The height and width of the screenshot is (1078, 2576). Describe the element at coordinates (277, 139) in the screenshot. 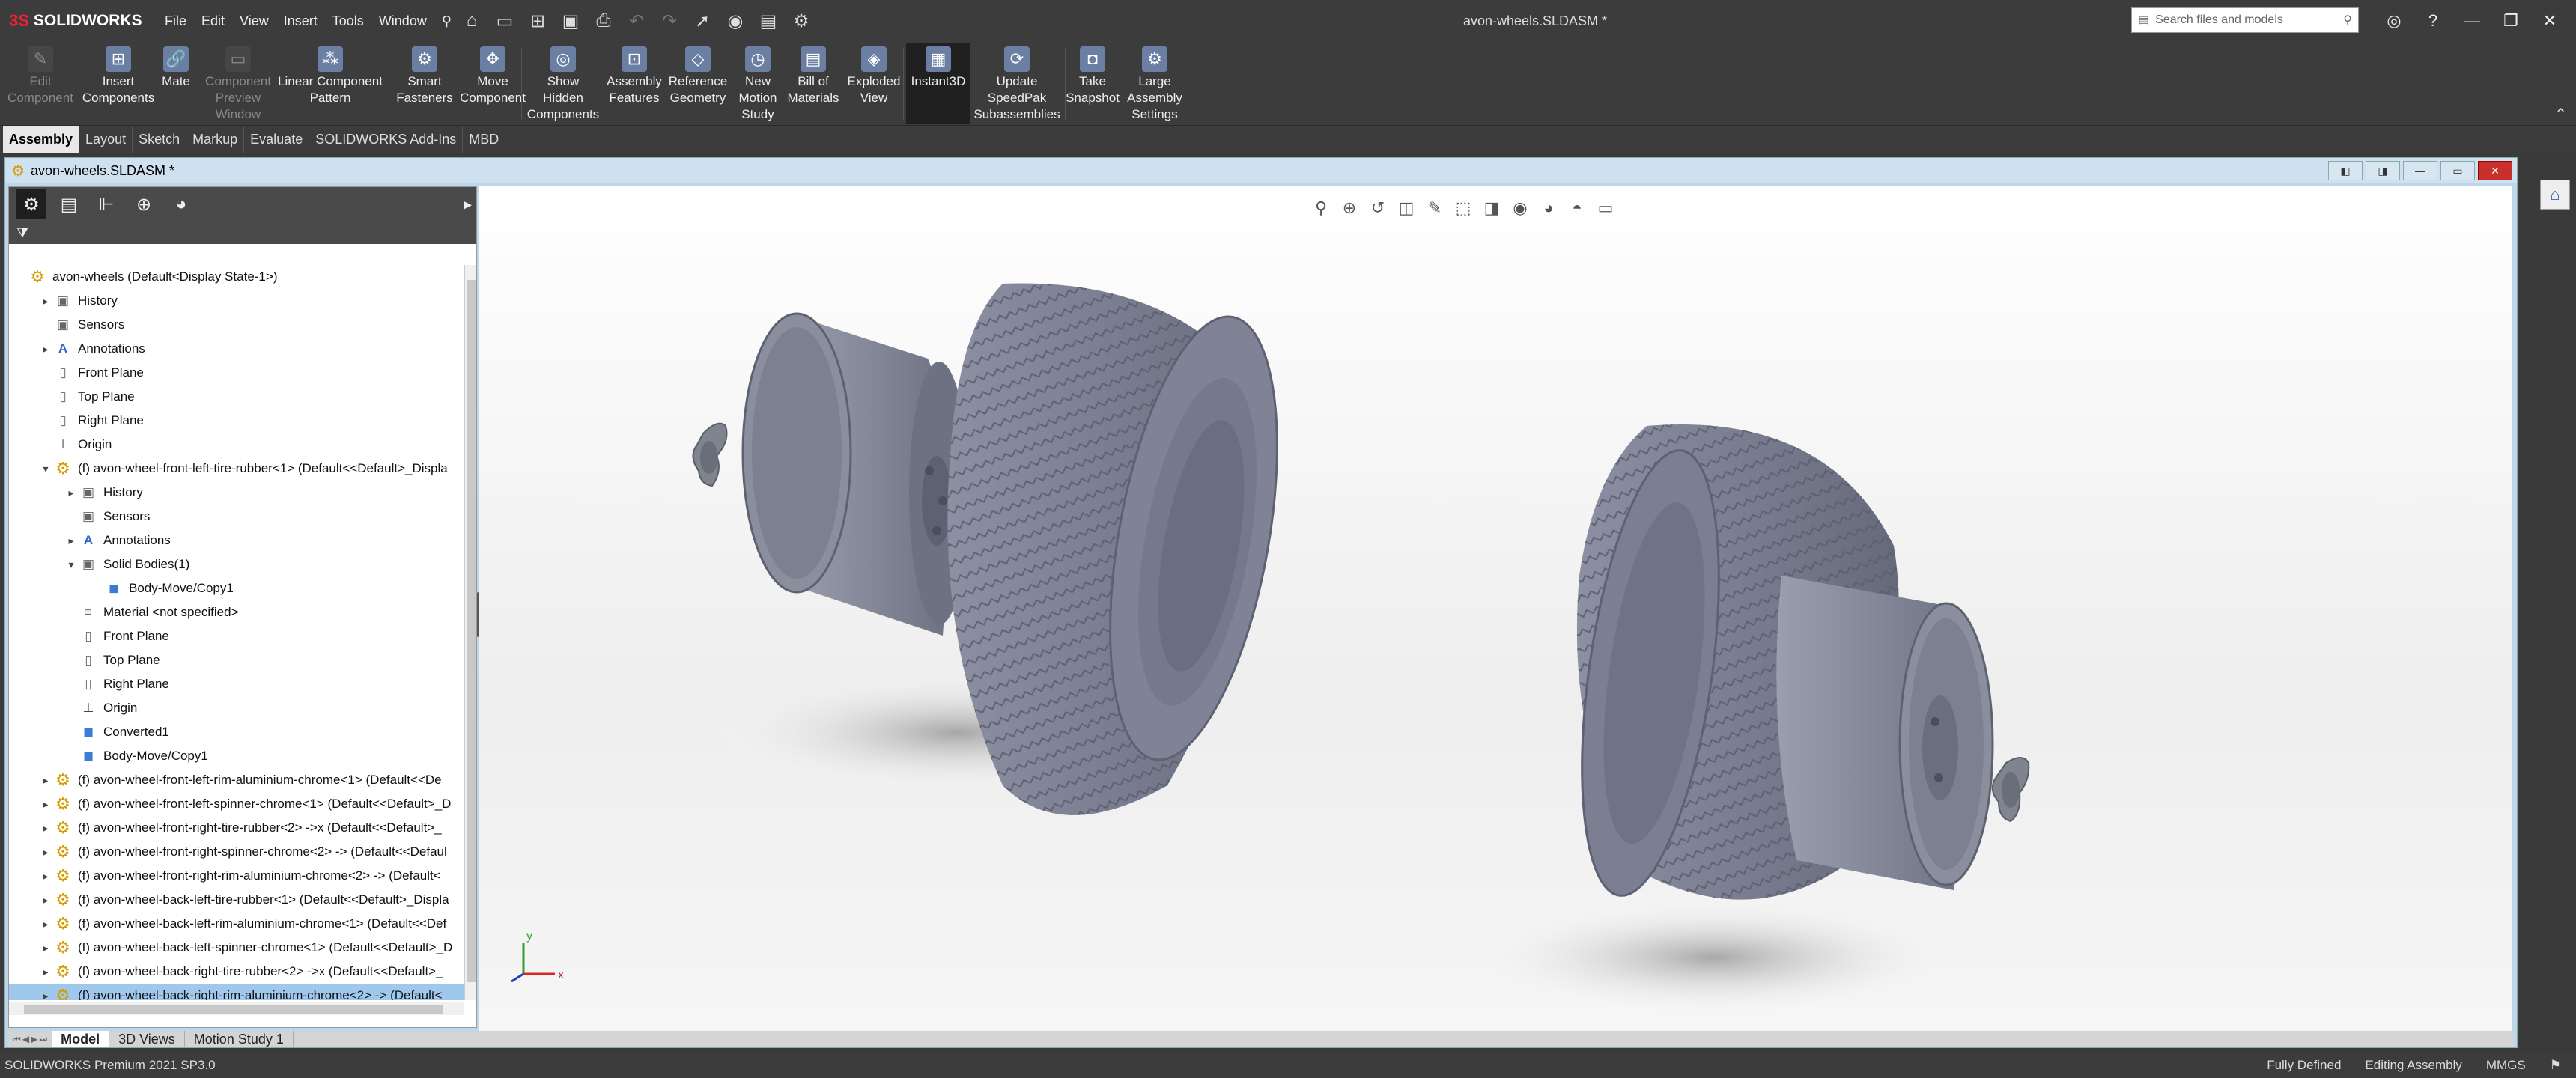

I see `tab-evaluate: Evaluate` at that location.